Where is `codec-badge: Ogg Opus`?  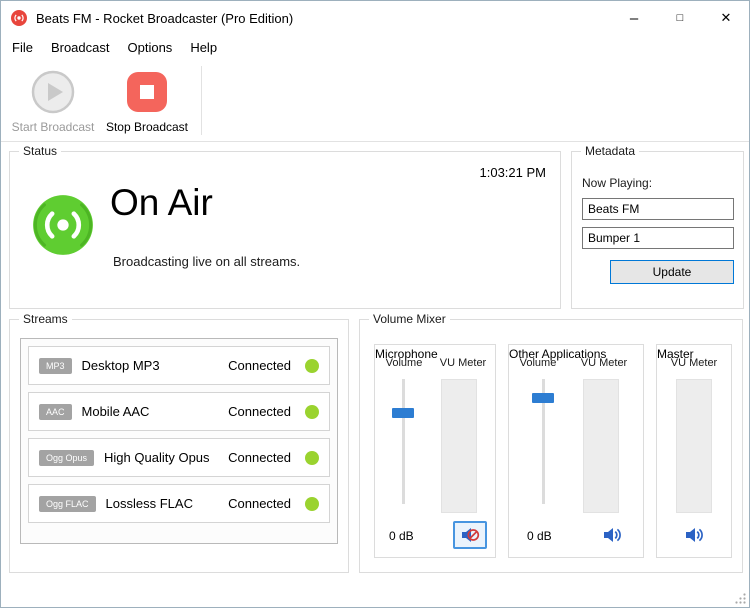
codec-badge: Ogg Opus is located at coordinates (67, 457).